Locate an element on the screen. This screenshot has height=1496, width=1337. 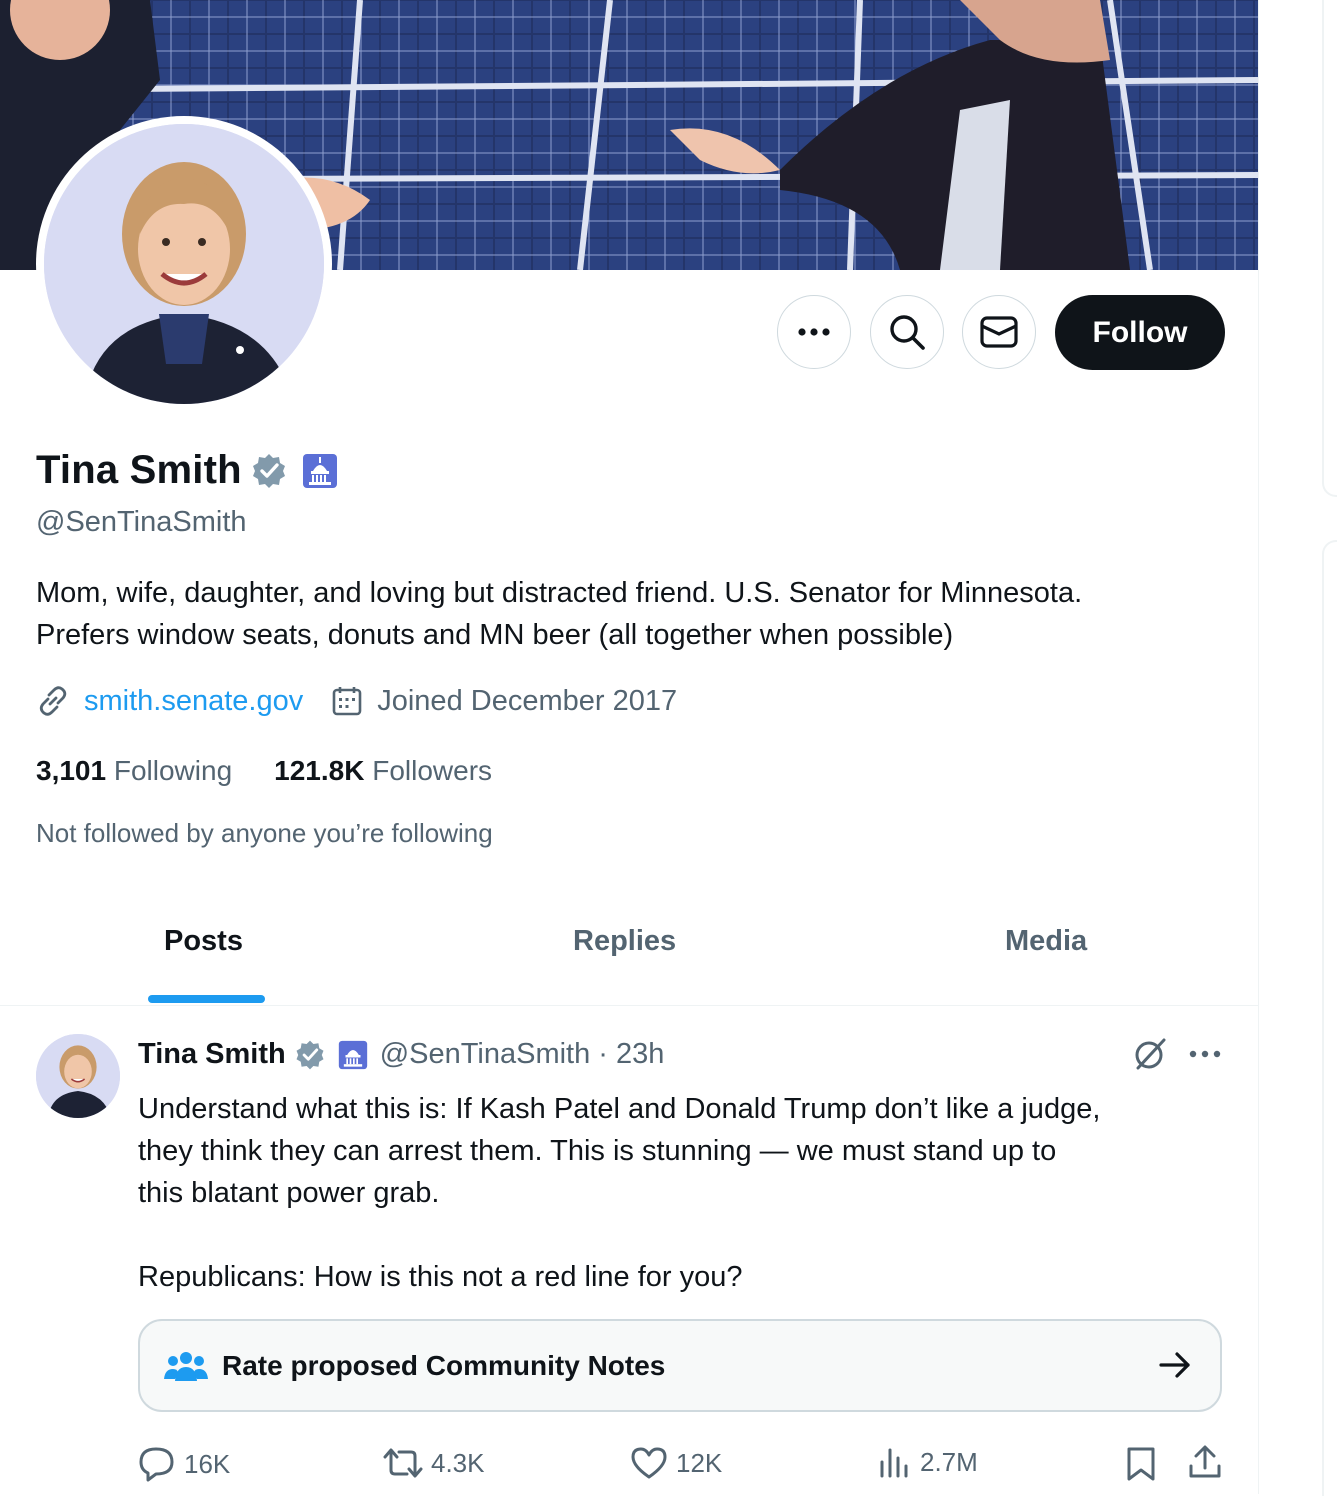
more-icon is located at coordinates (814, 332).